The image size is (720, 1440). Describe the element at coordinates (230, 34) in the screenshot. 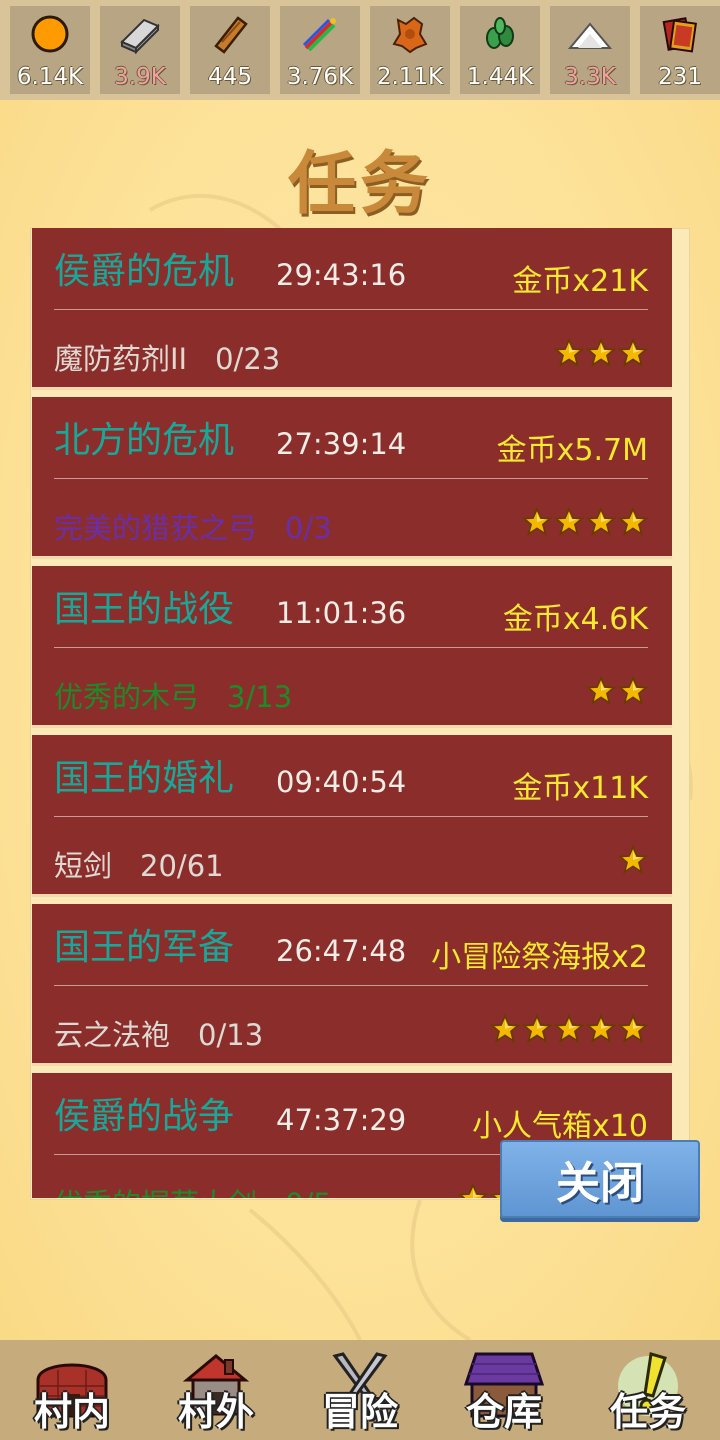

I see `wood-plank-icon` at that location.